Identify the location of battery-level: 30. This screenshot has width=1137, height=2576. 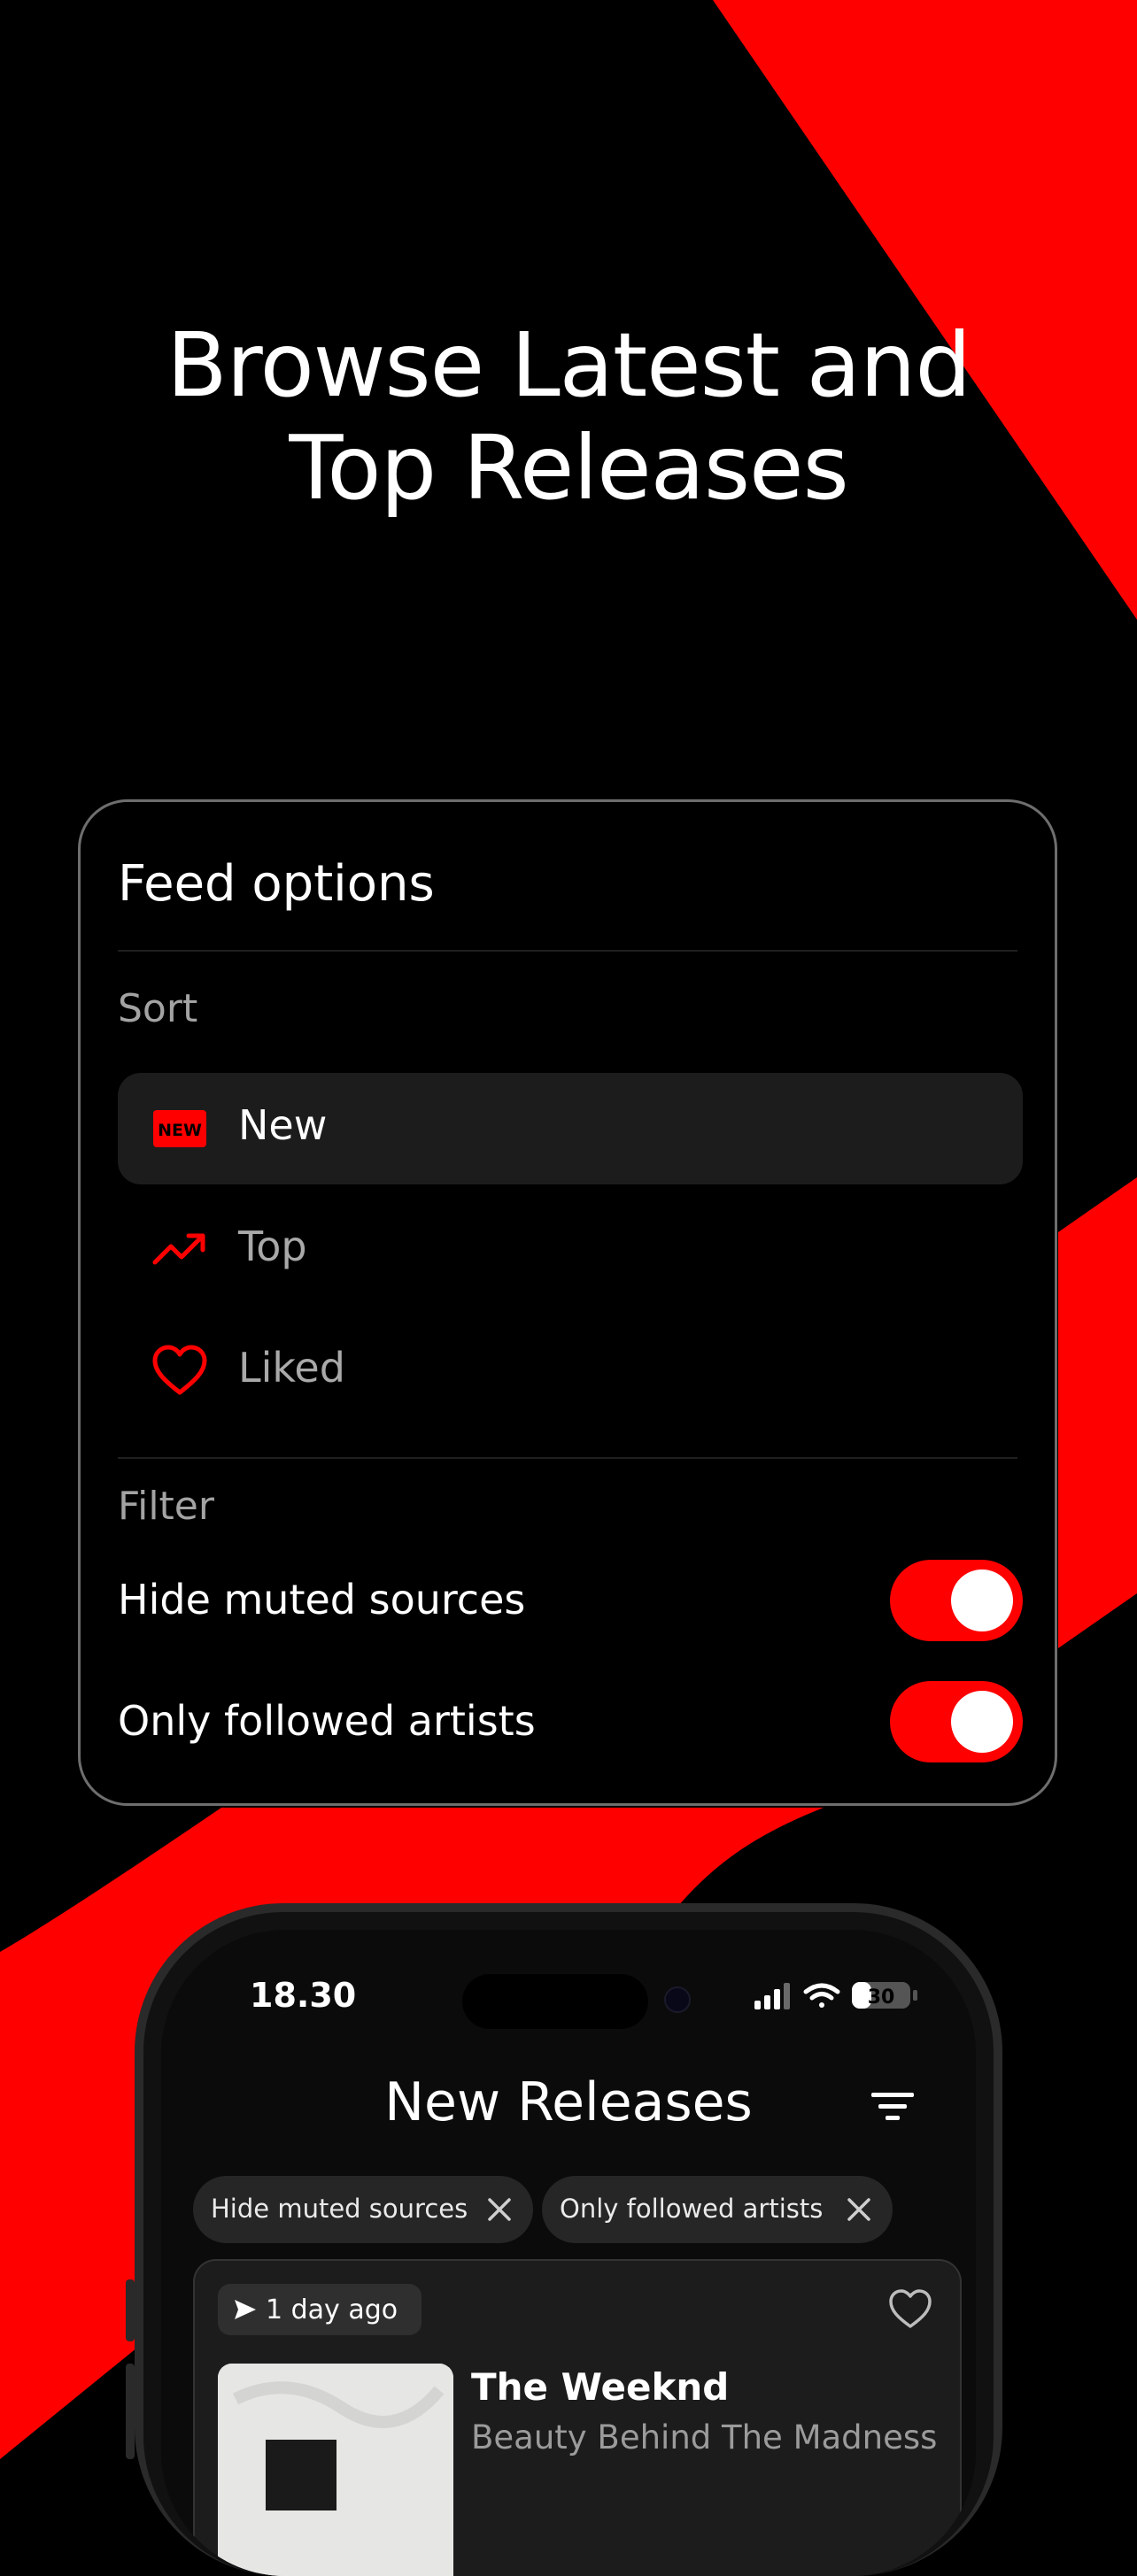
(881, 1997).